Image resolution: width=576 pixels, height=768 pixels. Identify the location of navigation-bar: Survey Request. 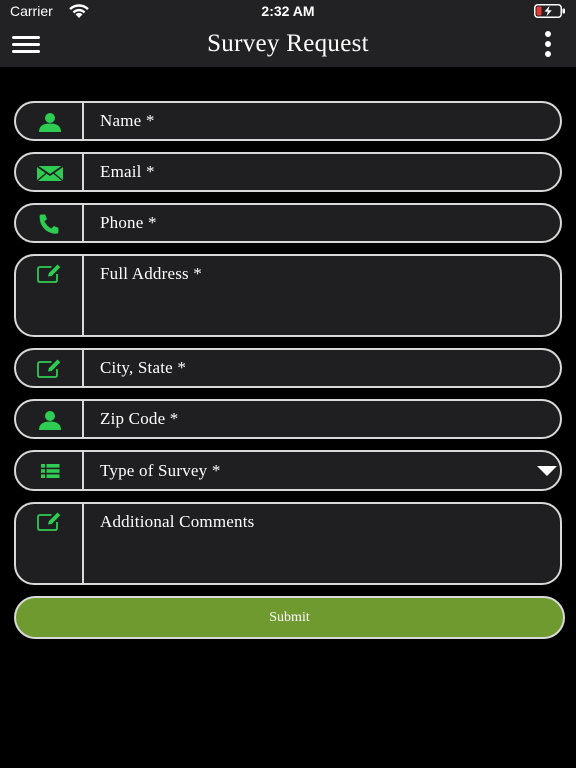
(288, 44).